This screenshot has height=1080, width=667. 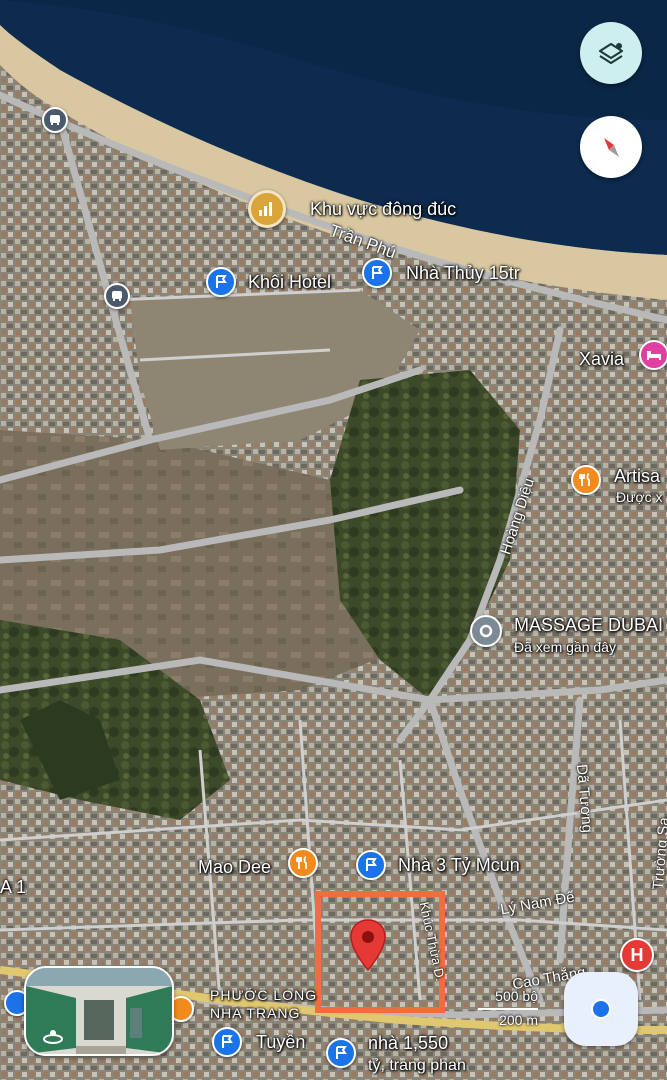 What do you see at coordinates (289, 282) in the screenshot?
I see `place-label-khoi: Khôi Hotel` at bounding box center [289, 282].